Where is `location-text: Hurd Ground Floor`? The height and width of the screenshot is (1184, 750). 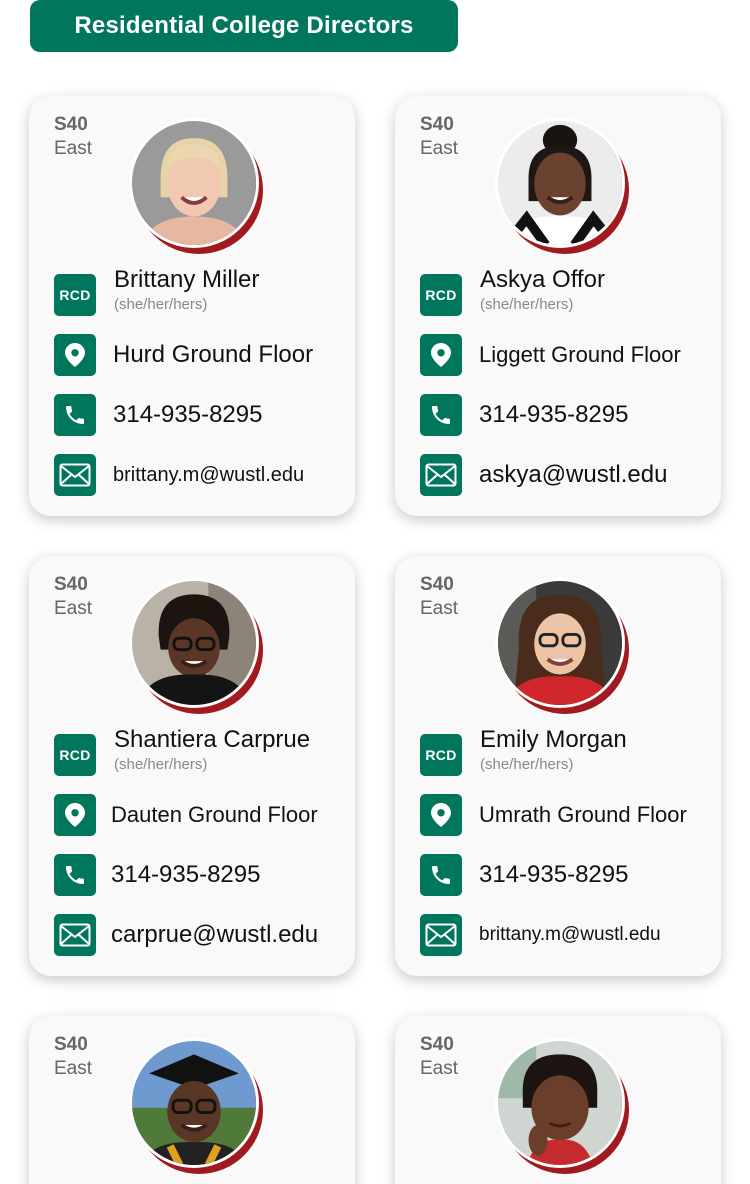
location-text: Hurd Ground Floor is located at coordinates (213, 354).